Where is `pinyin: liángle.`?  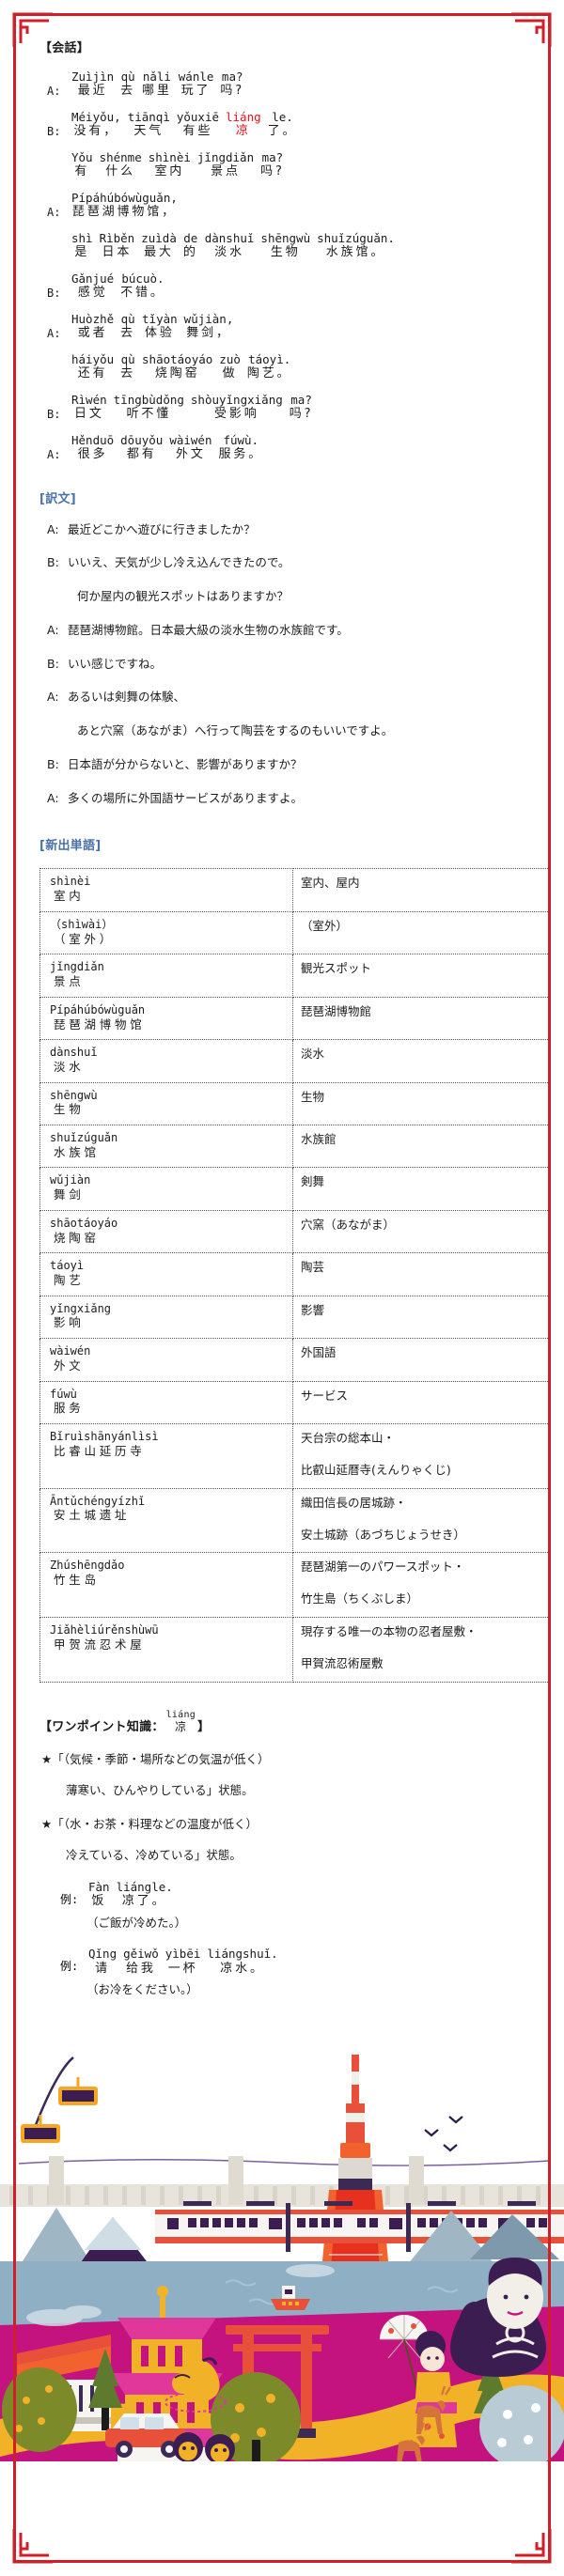
pinyin: liángle. is located at coordinates (144, 1886).